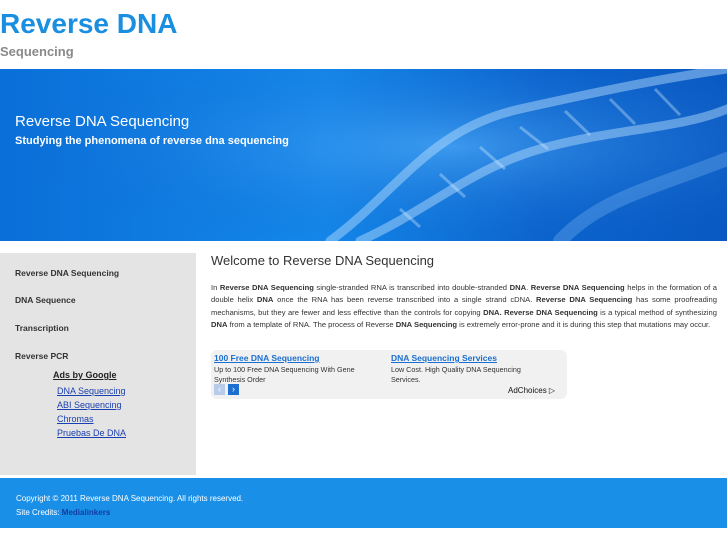 The width and height of the screenshot is (727, 545). What do you see at coordinates (86, 512) in the screenshot?
I see `site-credits-link: Medialinkers` at bounding box center [86, 512].